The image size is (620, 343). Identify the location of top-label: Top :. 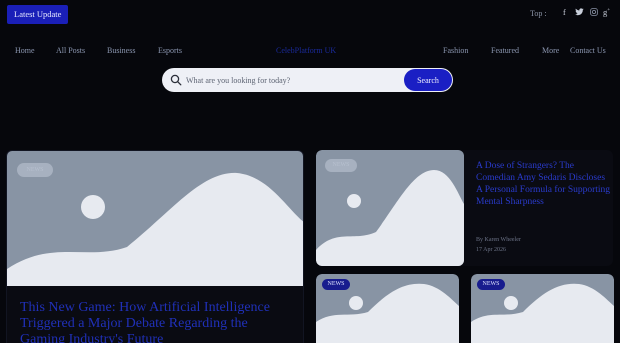
(538, 13).